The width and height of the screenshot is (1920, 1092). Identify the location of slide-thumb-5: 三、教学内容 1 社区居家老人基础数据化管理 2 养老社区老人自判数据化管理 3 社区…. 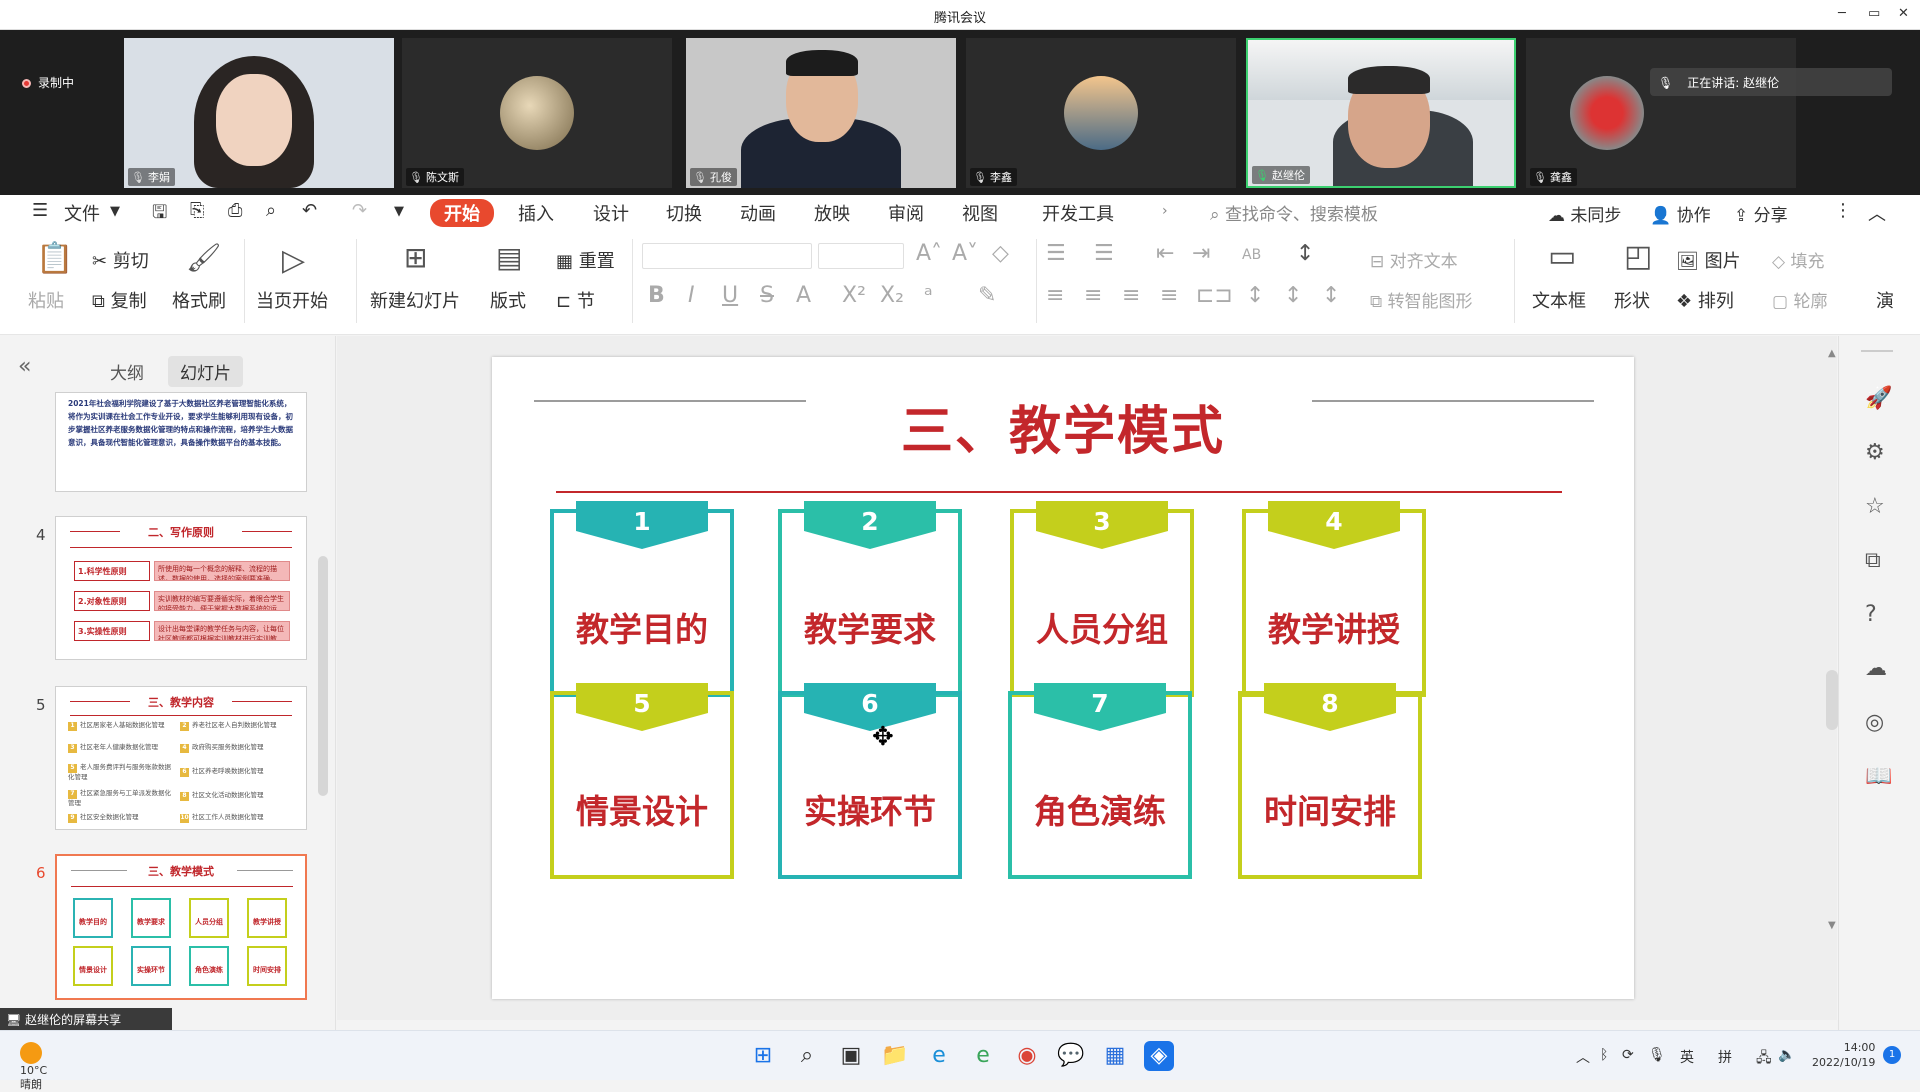
(181, 758).